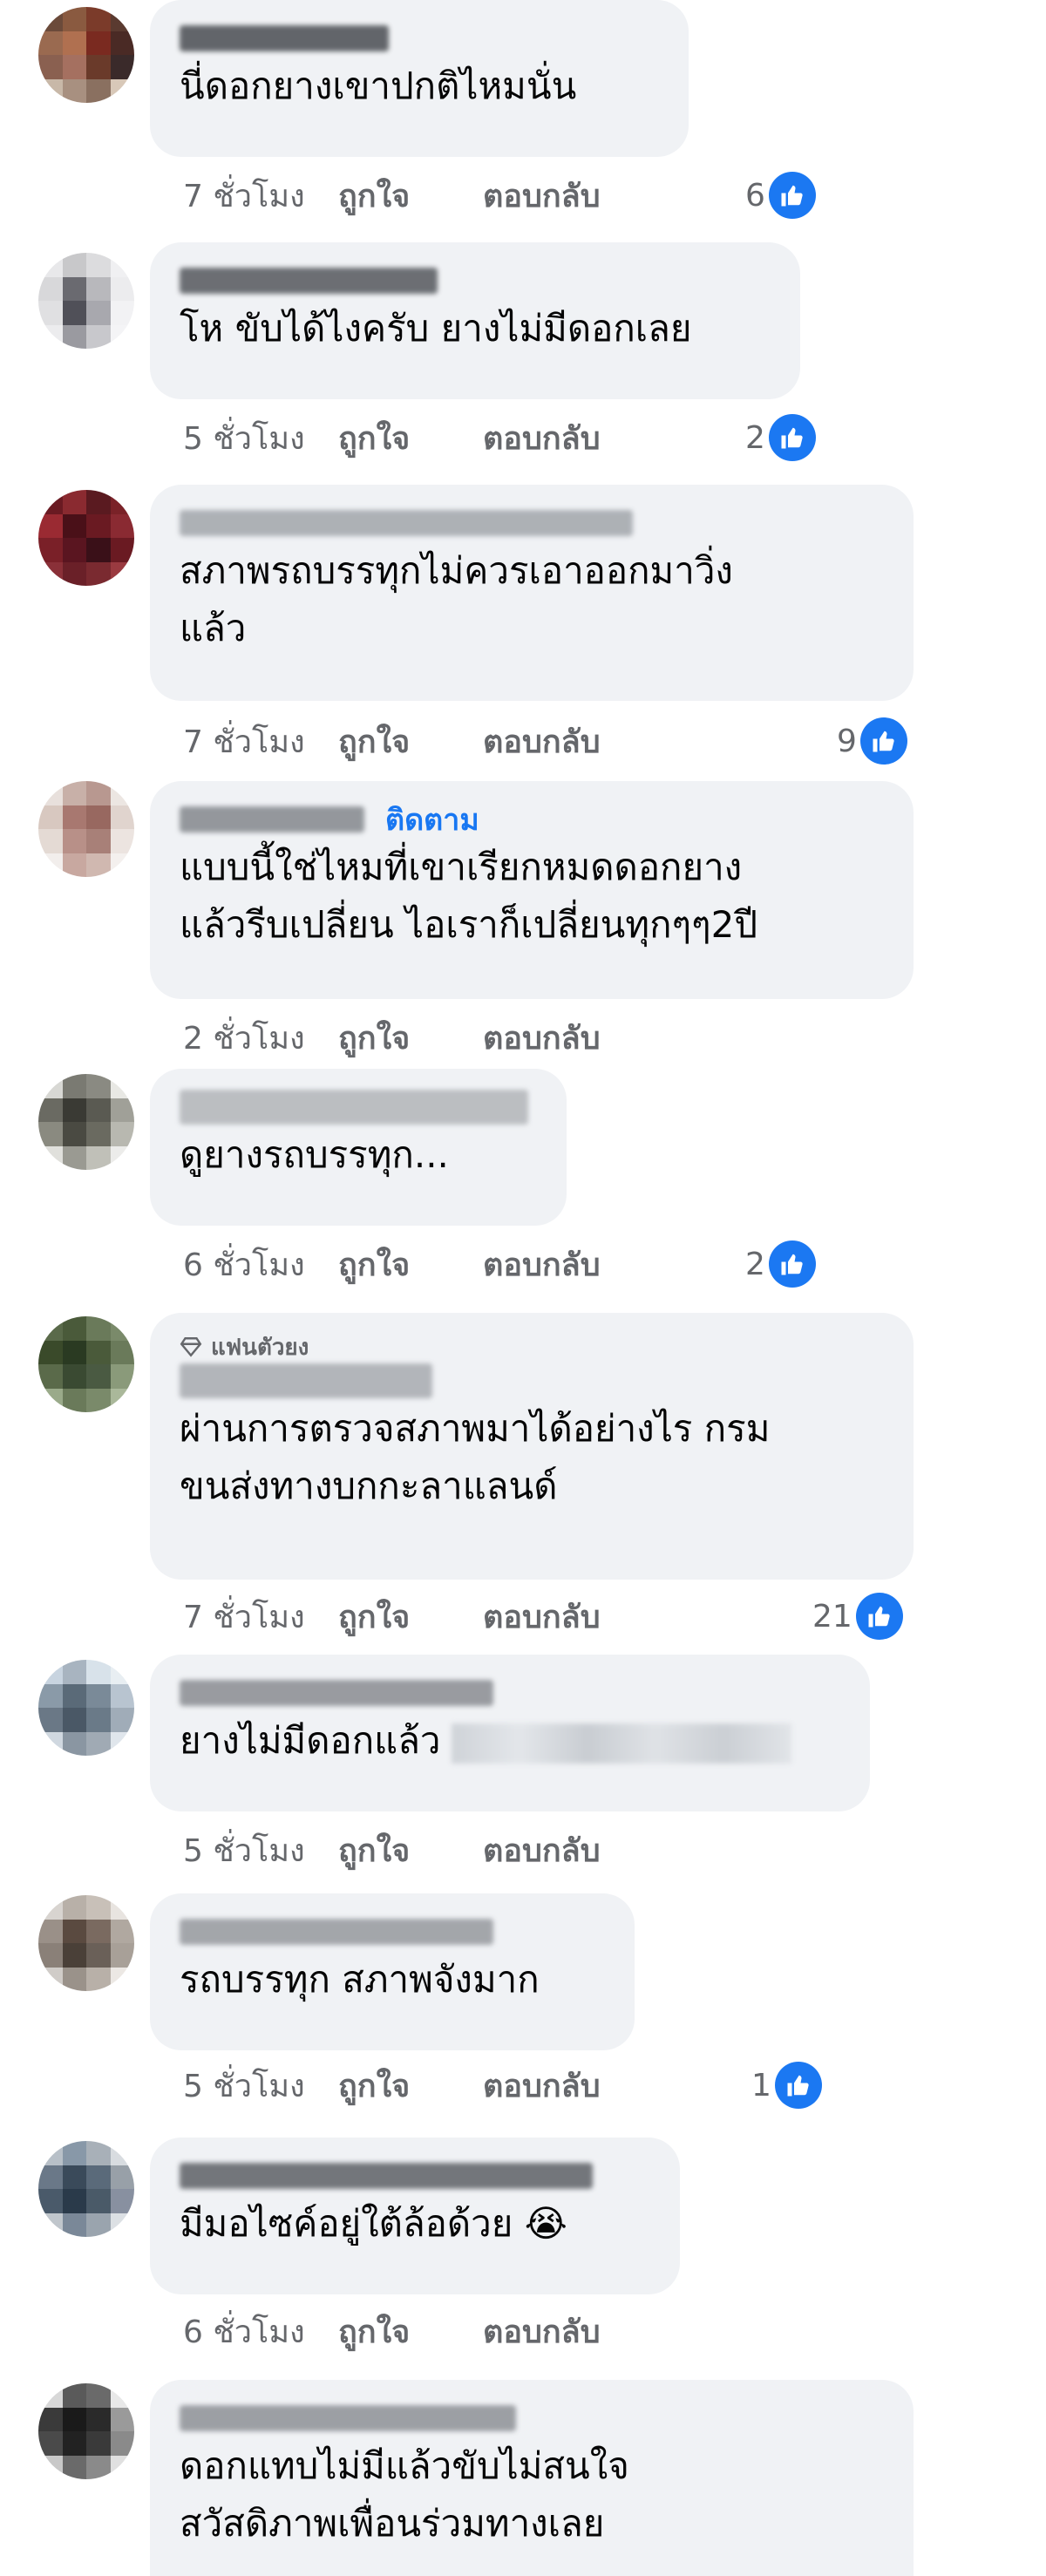 This screenshot has width=1046, height=2576. What do you see at coordinates (379, 86) in the screenshot?
I see `comment-text: นี่ดอกยางเขาปกติไหมนั่น` at bounding box center [379, 86].